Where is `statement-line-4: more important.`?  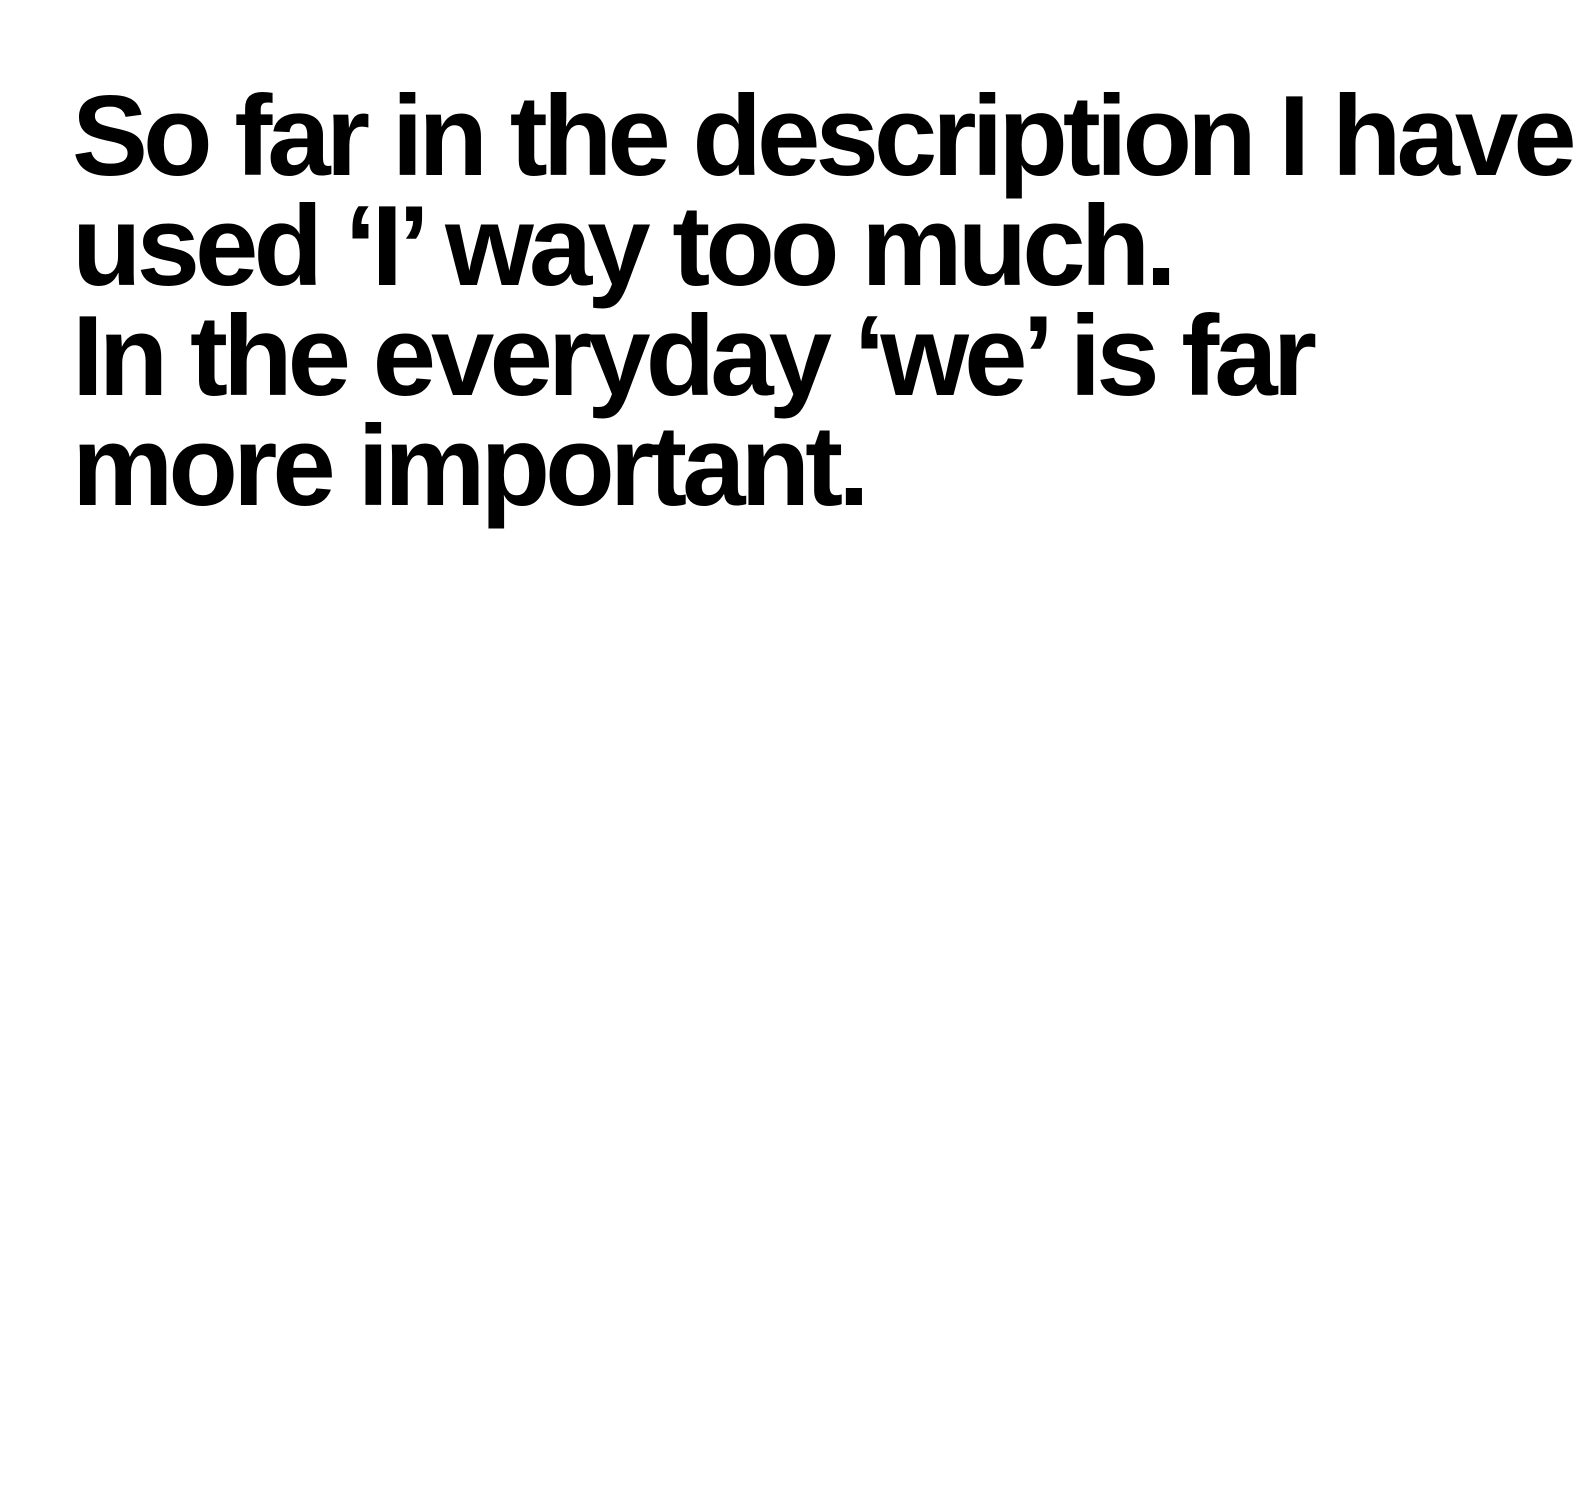 statement-line-4: more important. is located at coordinates (471, 466).